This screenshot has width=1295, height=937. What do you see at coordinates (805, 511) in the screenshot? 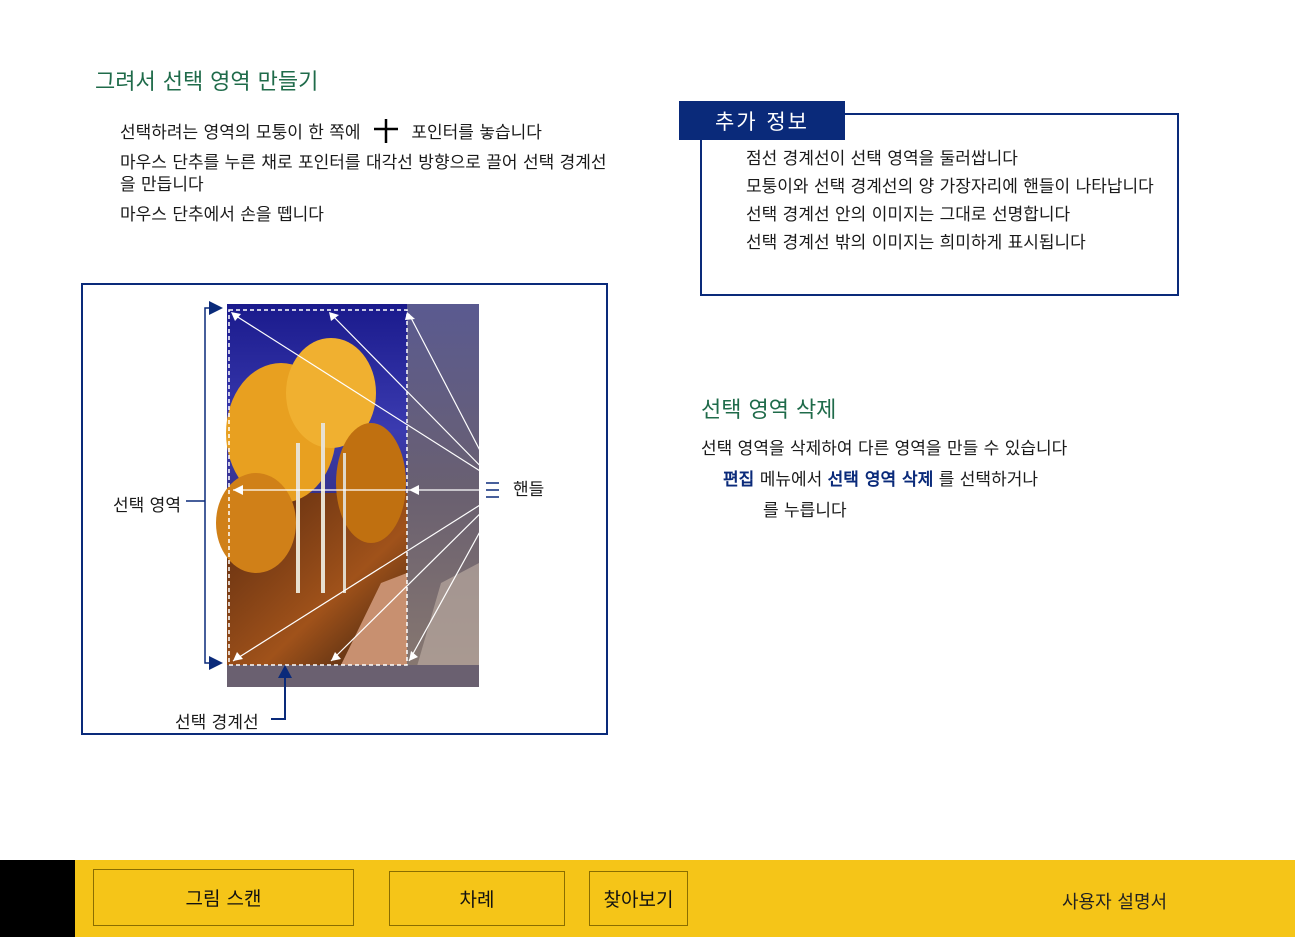
I see `delete-step-key: 를 누릅니다` at bounding box center [805, 511].